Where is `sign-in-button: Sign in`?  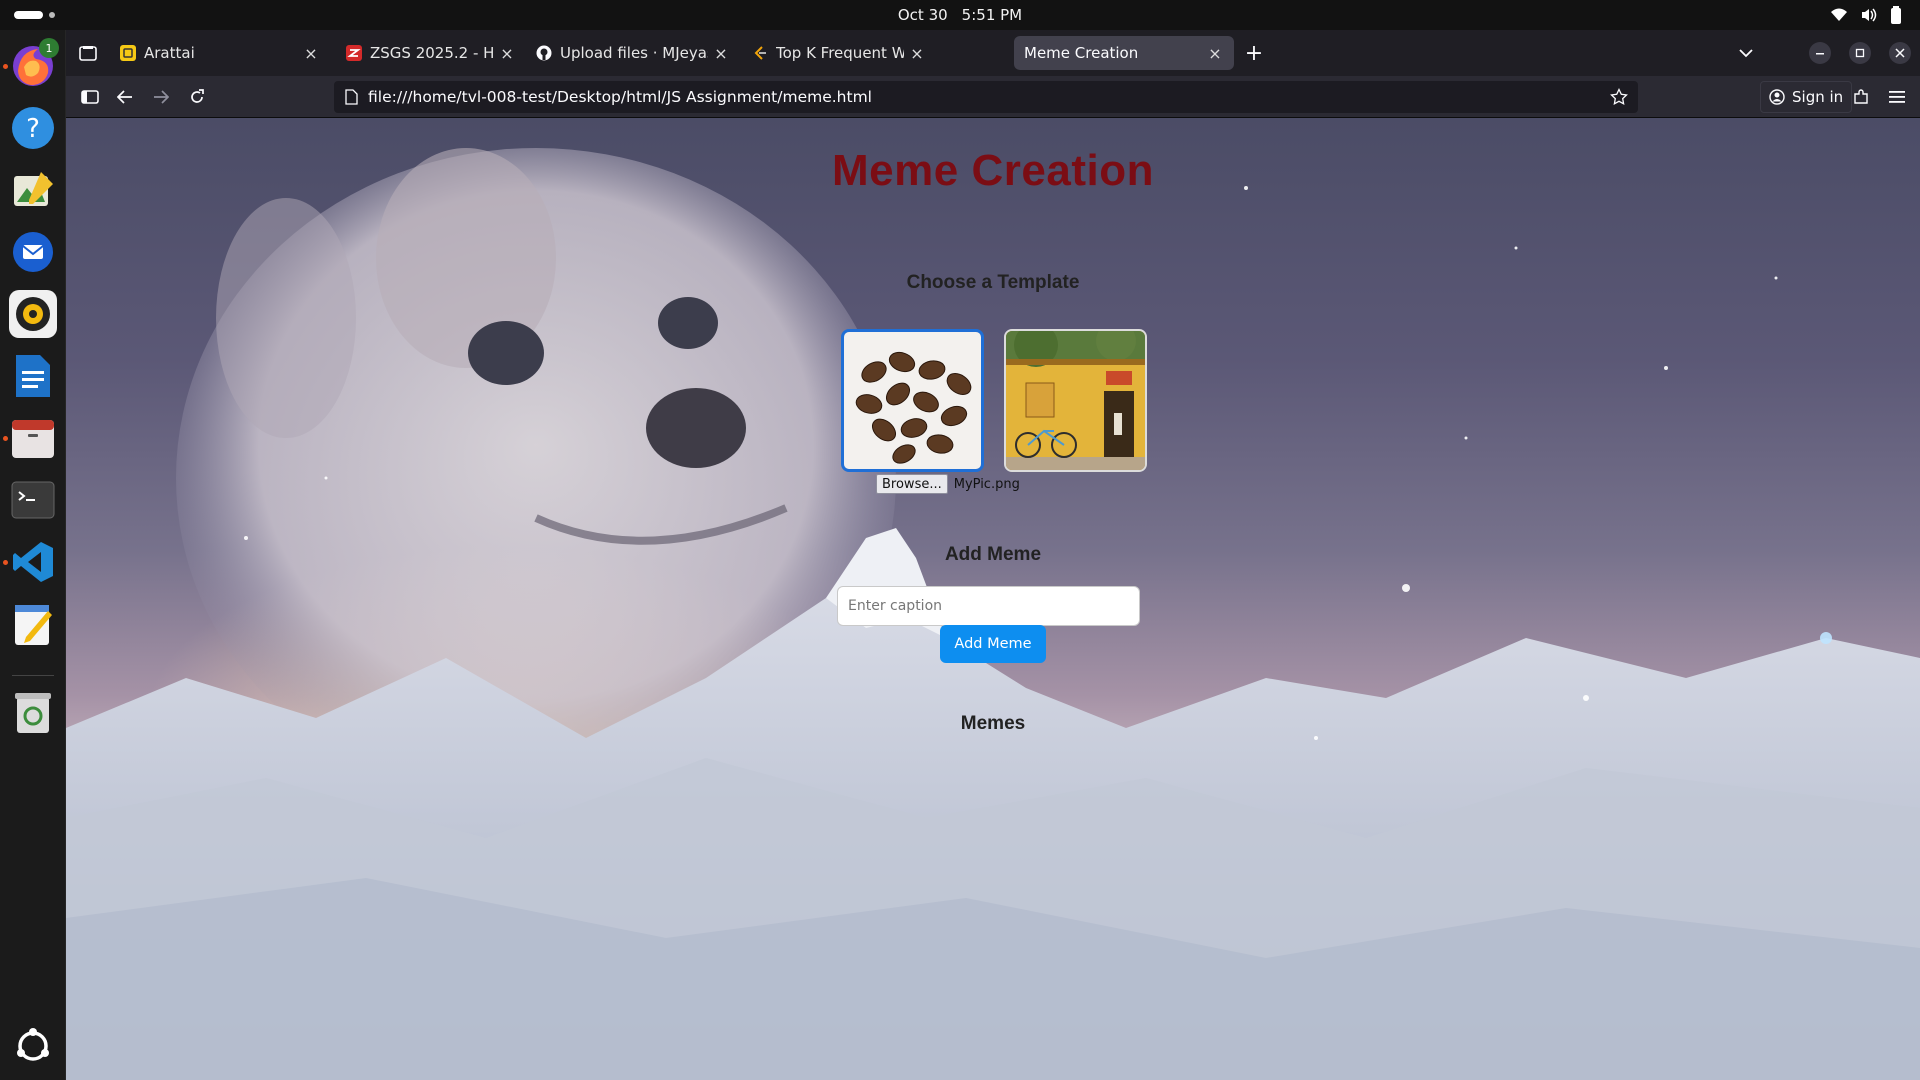 sign-in-button: Sign in is located at coordinates (1806, 97).